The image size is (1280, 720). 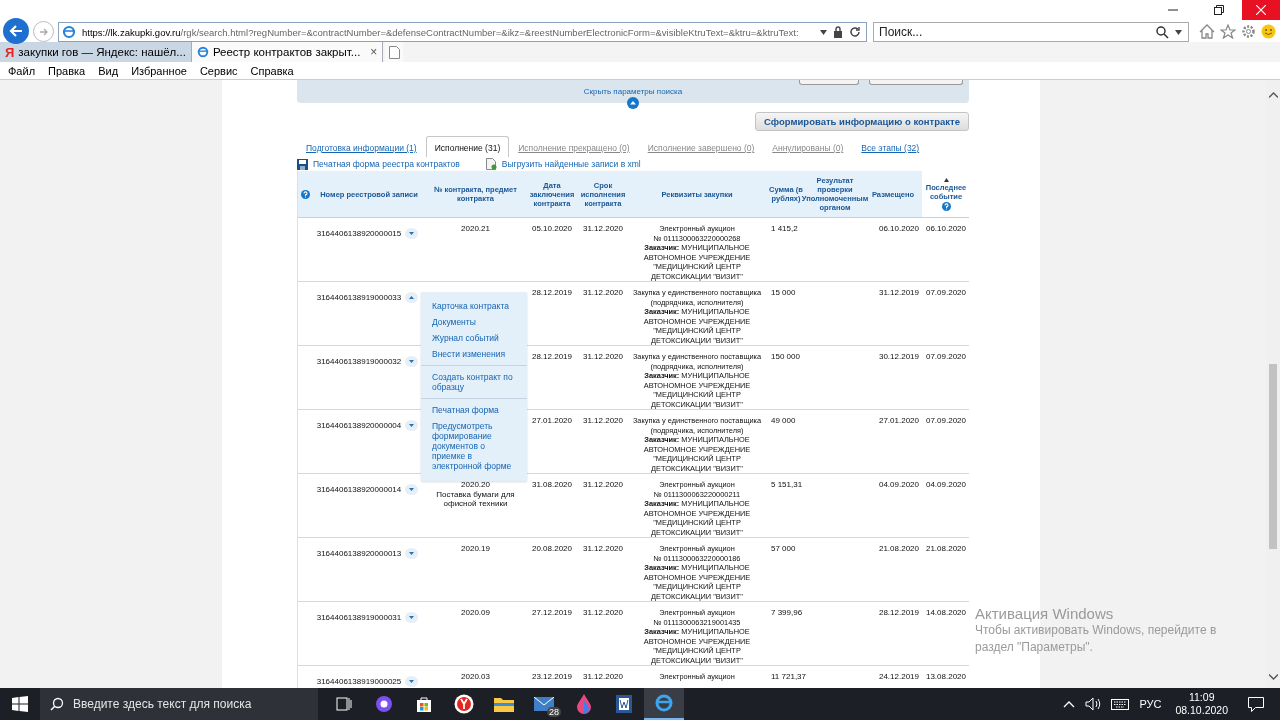 I want to click on table-cell: 5 151,31, so click(x=787, y=484).